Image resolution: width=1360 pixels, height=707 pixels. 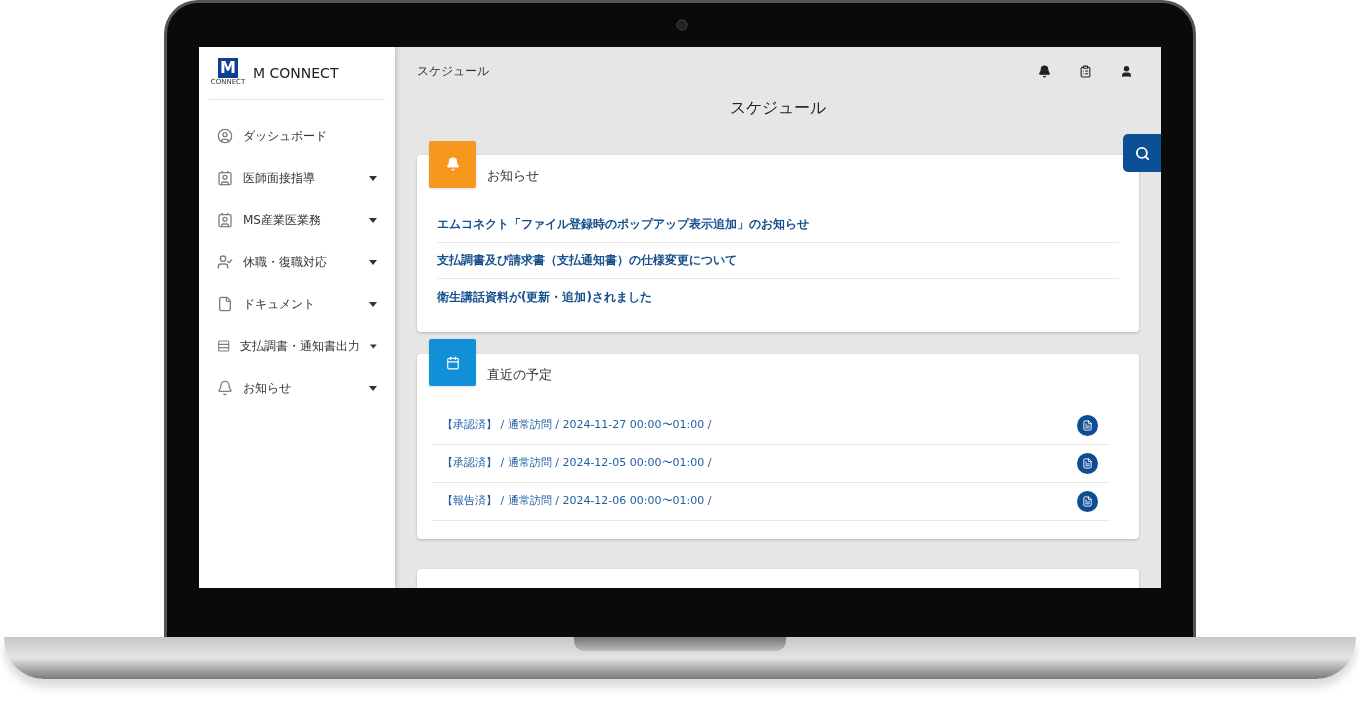 What do you see at coordinates (1085, 71) in the screenshot?
I see `clipboard-icon` at bounding box center [1085, 71].